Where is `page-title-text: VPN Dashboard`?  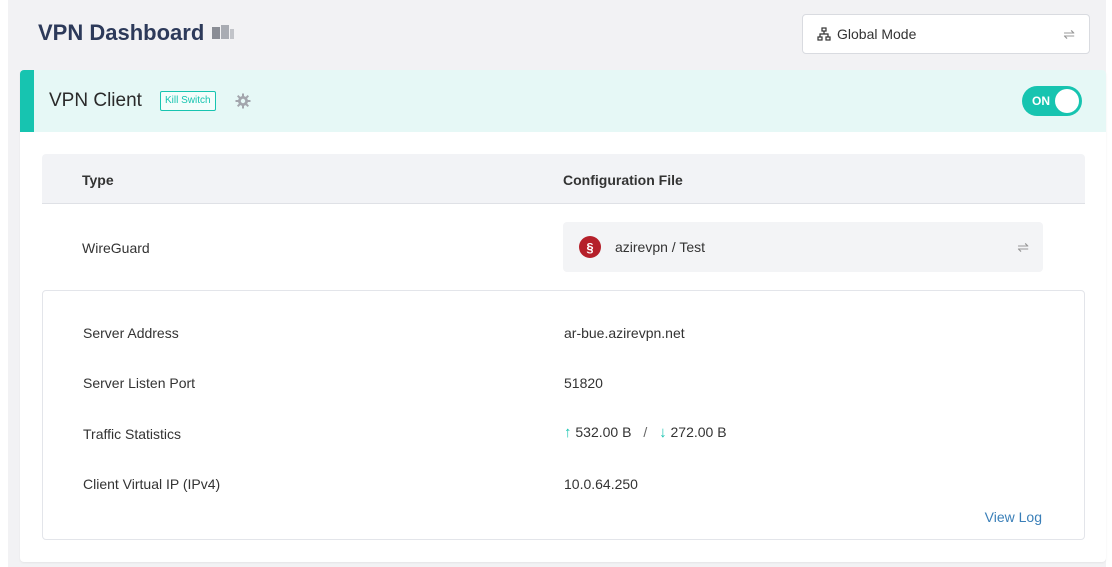 page-title-text: VPN Dashboard is located at coordinates (121, 32).